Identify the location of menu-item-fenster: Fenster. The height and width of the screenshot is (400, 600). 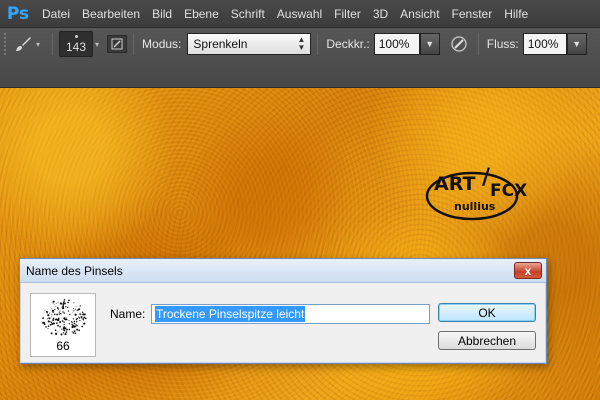
(472, 14).